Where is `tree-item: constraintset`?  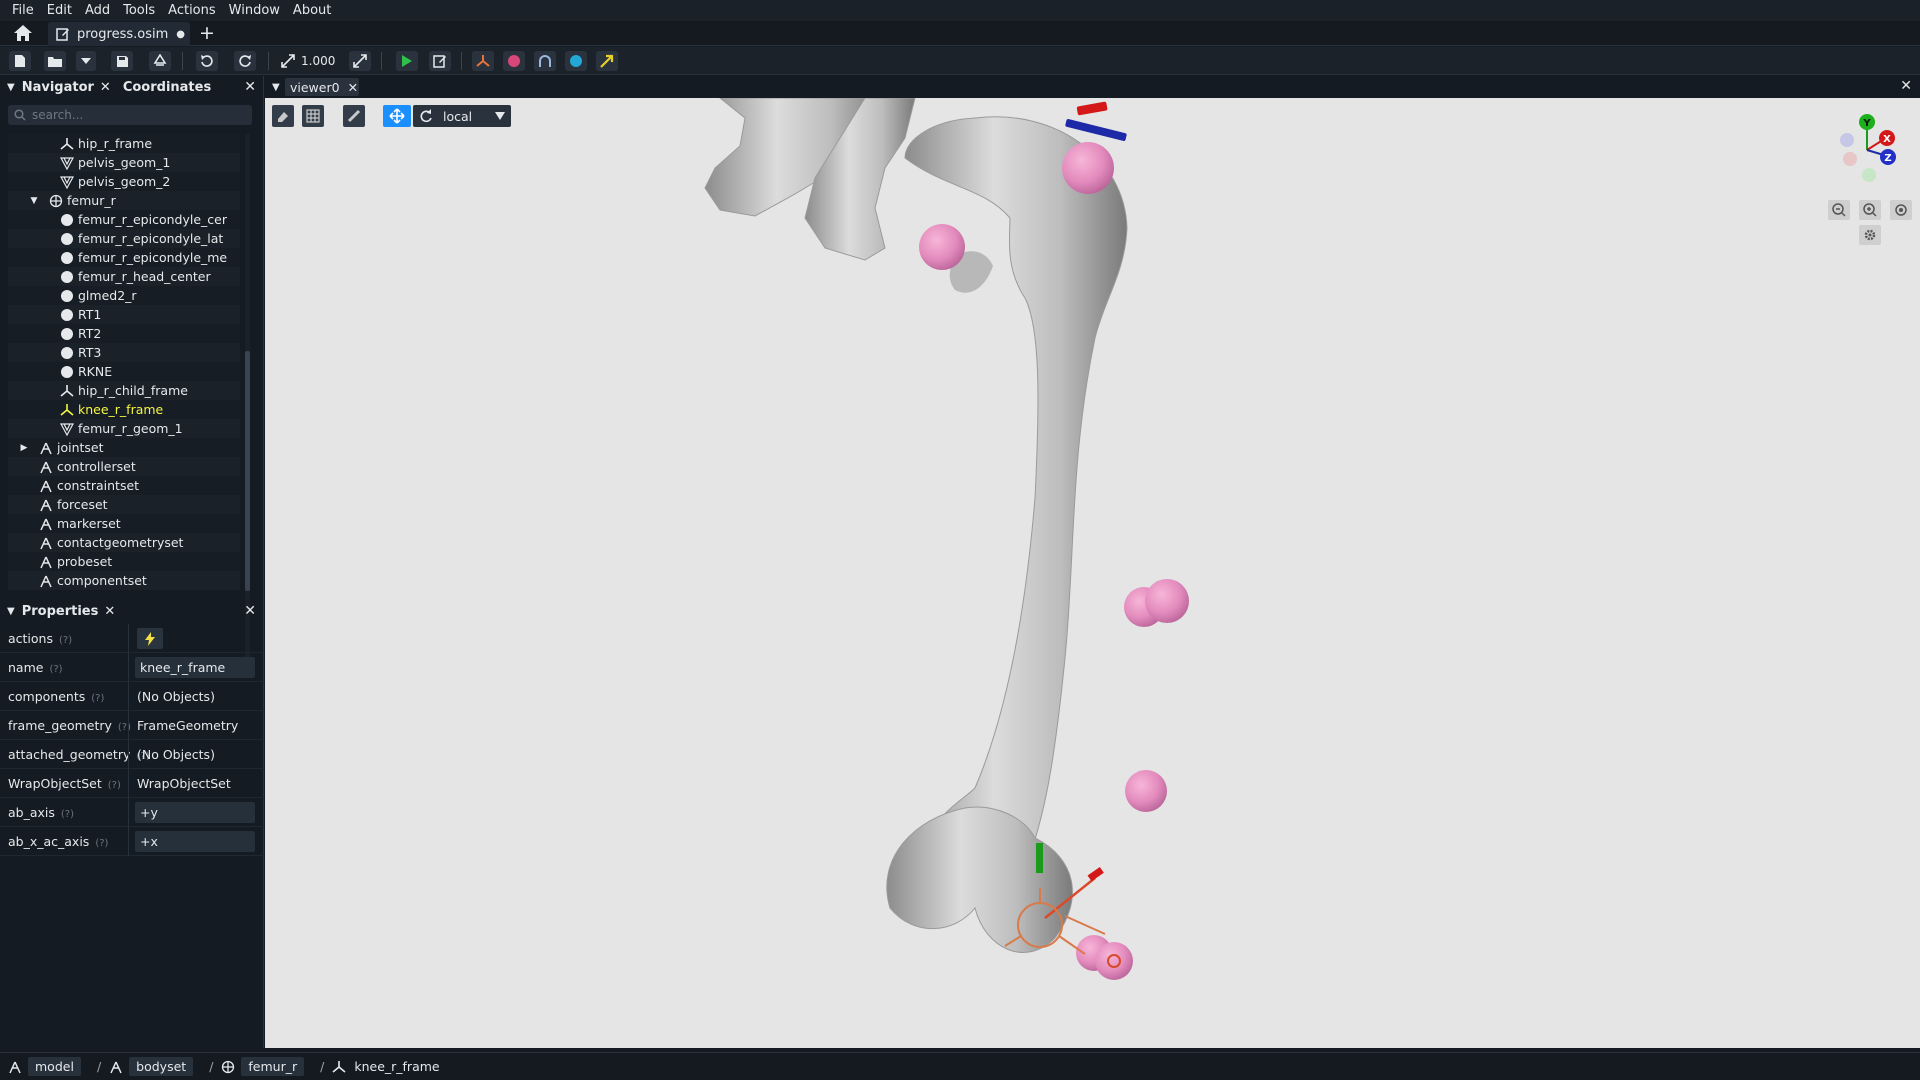 tree-item: constraintset is located at coordinates (124, 485).